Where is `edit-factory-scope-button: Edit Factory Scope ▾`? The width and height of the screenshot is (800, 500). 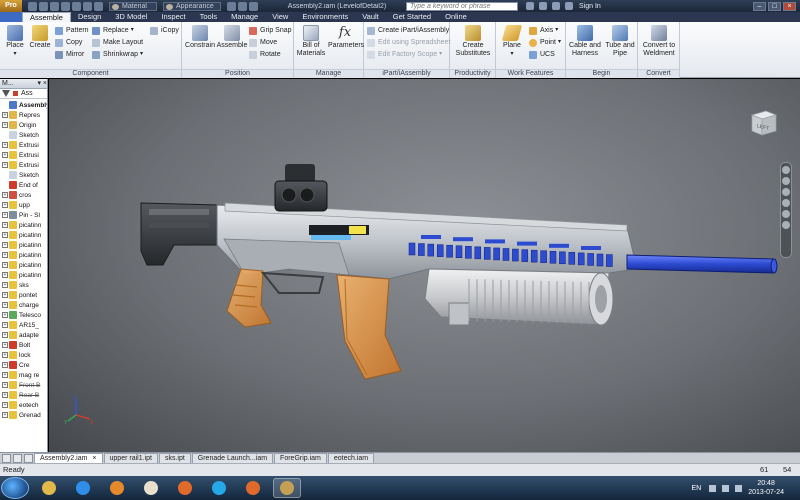 edit-factory-scope-button: Edit Factory Scope ▾ is located at coordinates (404, 54).